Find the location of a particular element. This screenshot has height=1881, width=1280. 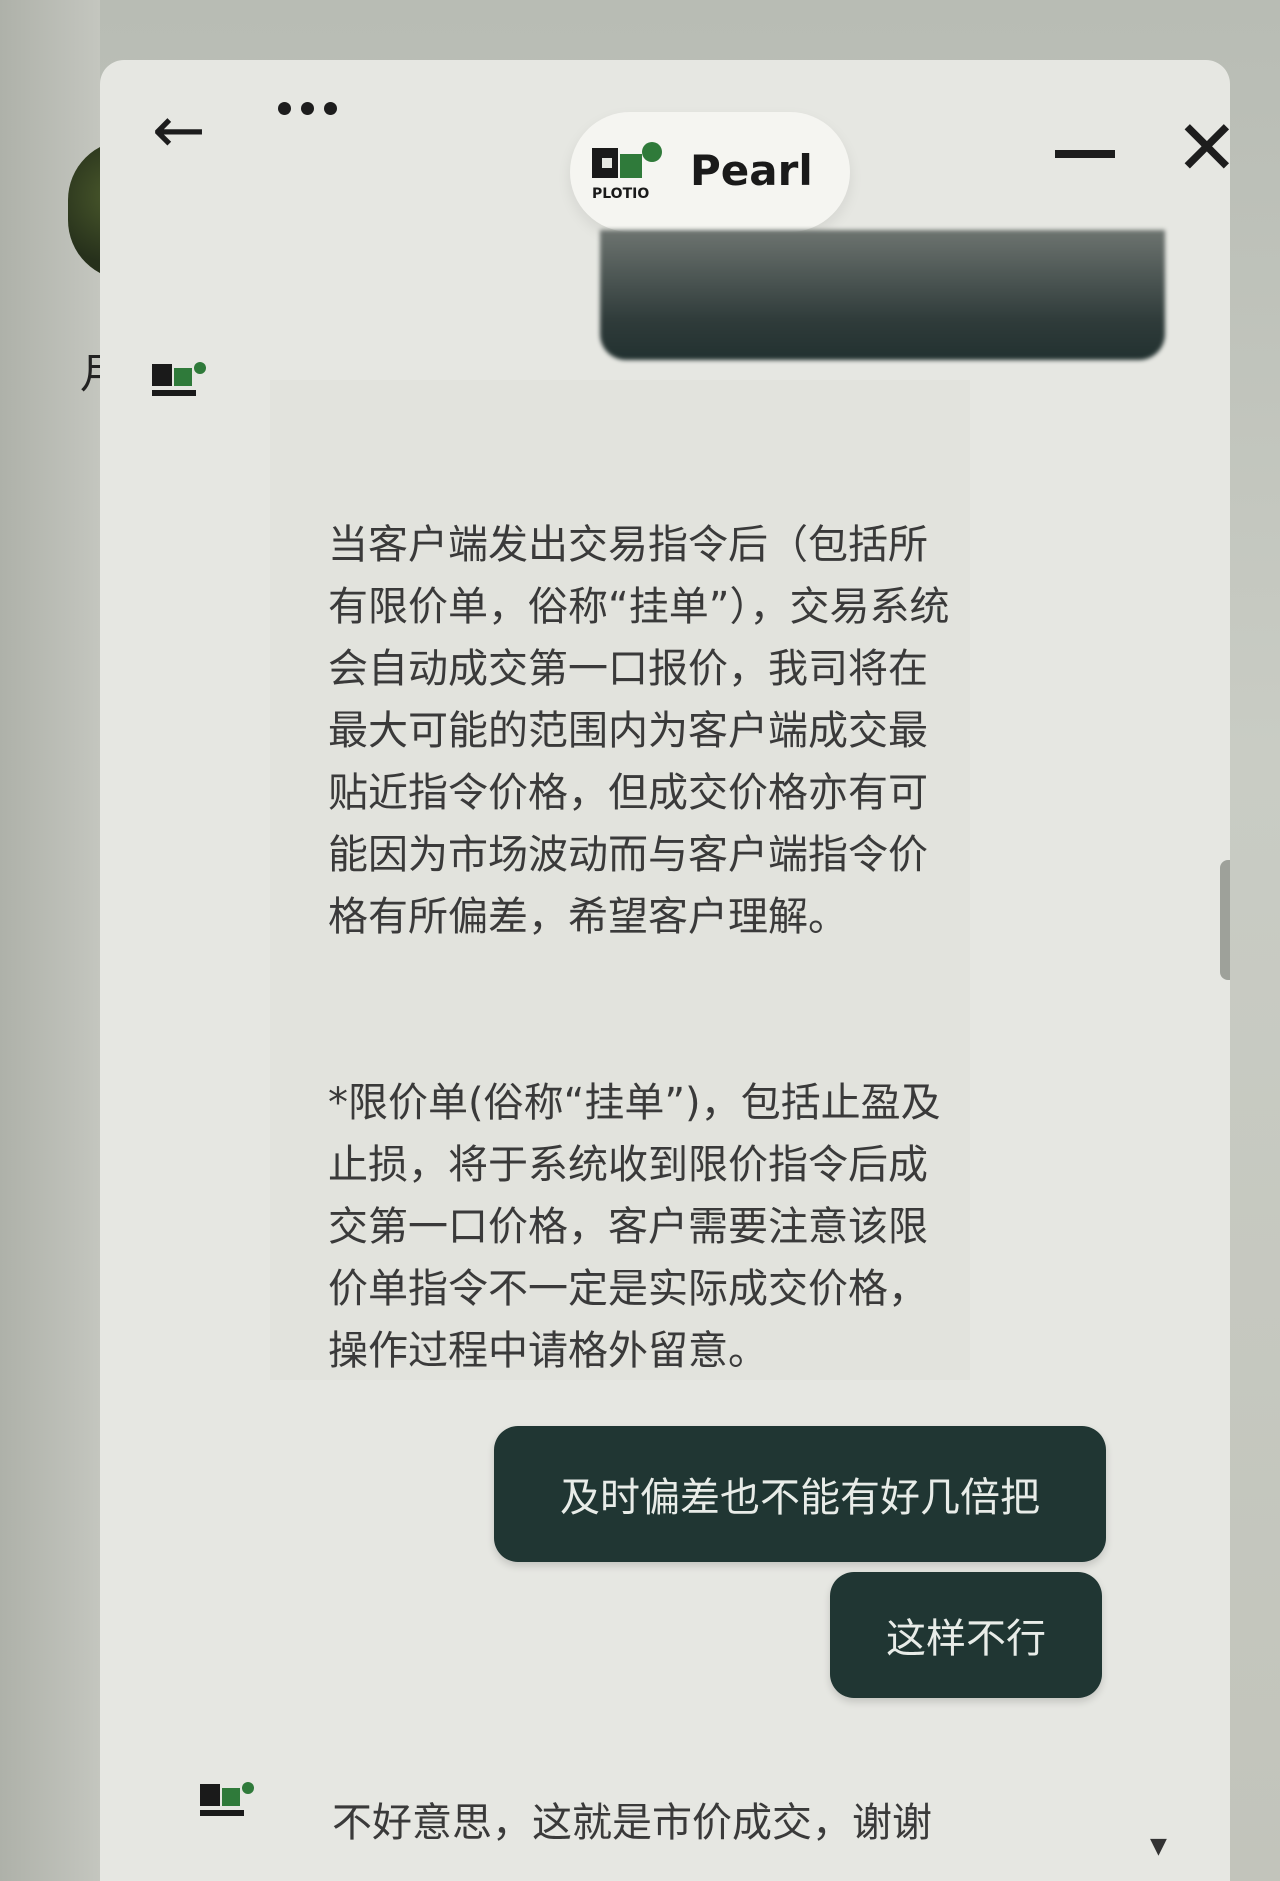

close-button: ✕ is located at coordinates (1202, 148).